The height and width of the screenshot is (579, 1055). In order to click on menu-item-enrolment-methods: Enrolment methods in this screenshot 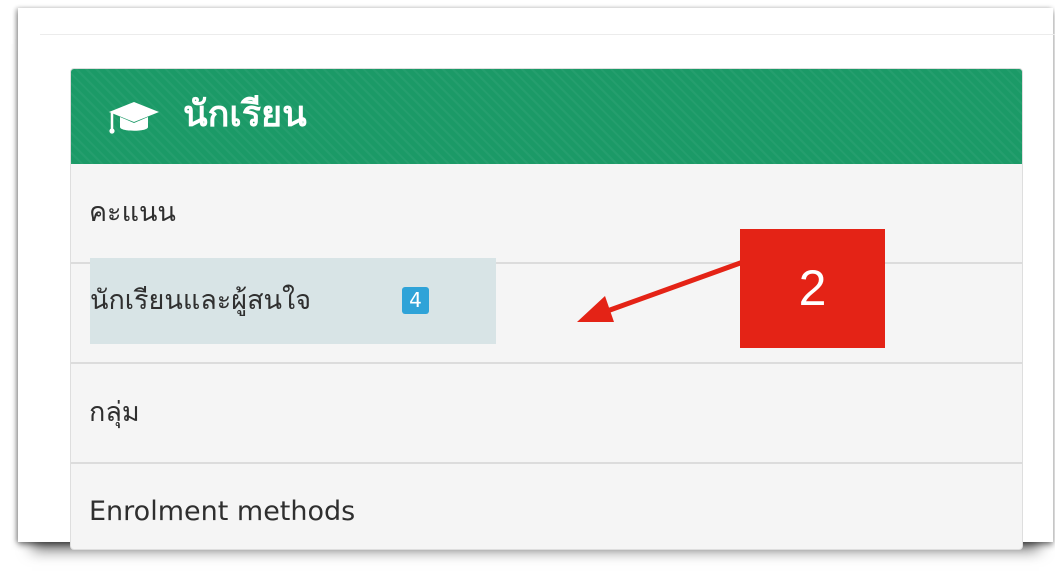, I will do `click(546, 505)`.